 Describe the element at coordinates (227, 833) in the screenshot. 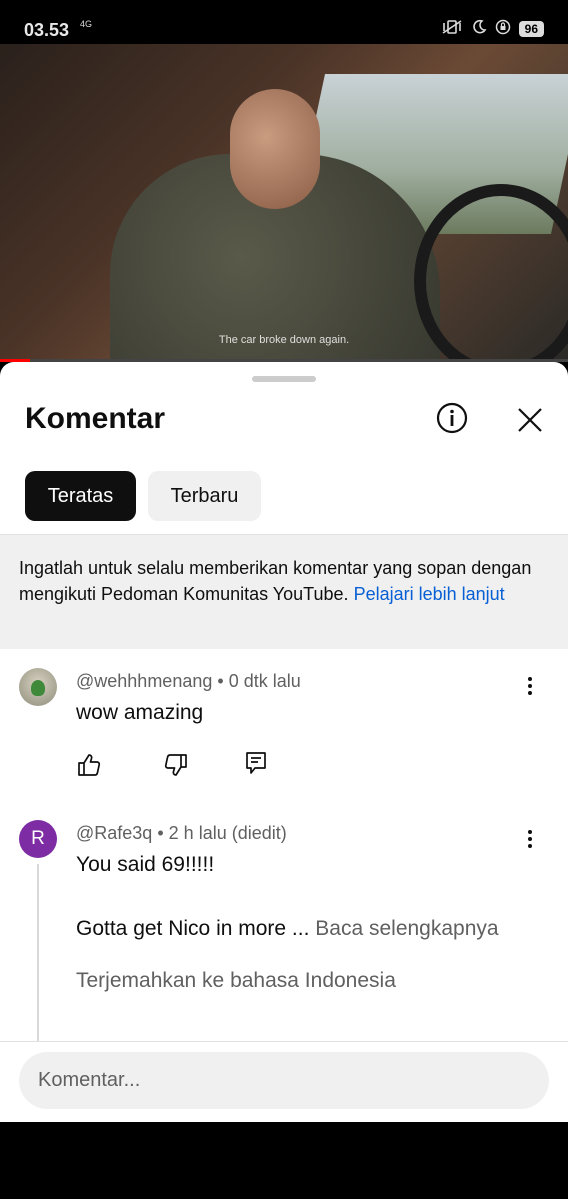

I see `comment-time: 2 h lalu (diedit)` at that location.